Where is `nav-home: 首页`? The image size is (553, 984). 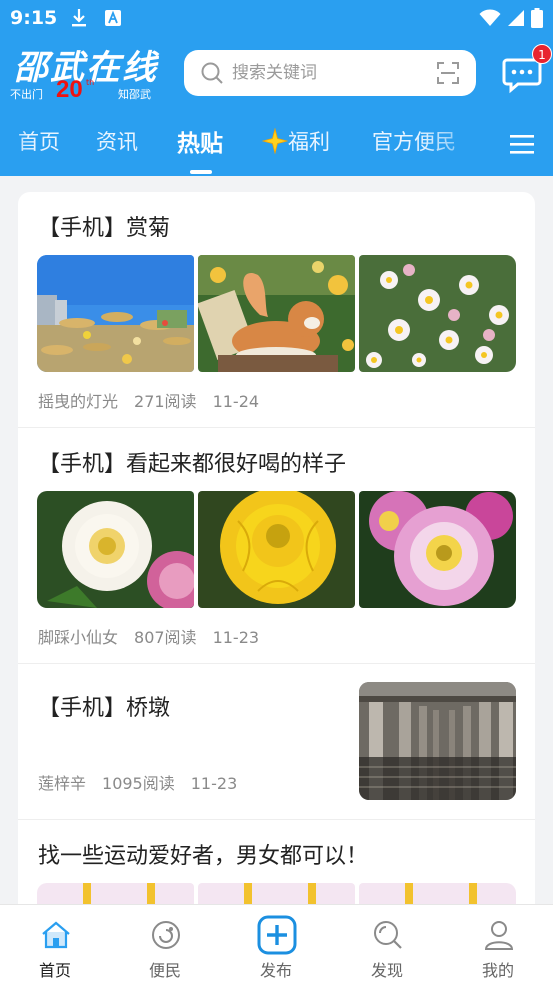 nav-home: 首页 is located at coordinates (55, 944).